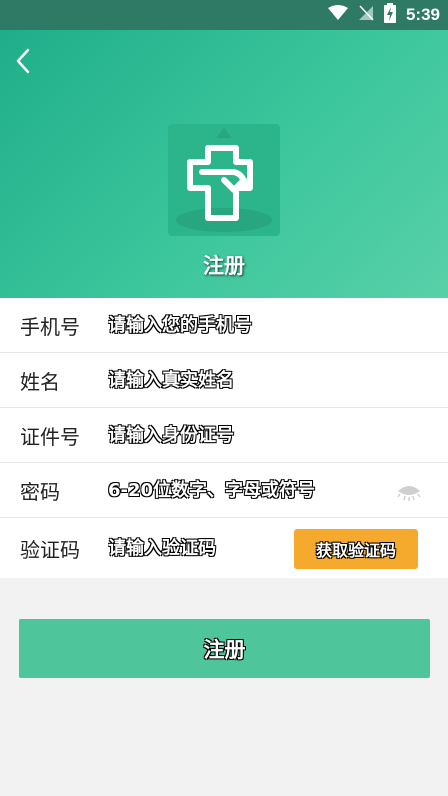 This screenshot has height=796, width=448. I want to click on password-label: 密码, so click(40, 491).